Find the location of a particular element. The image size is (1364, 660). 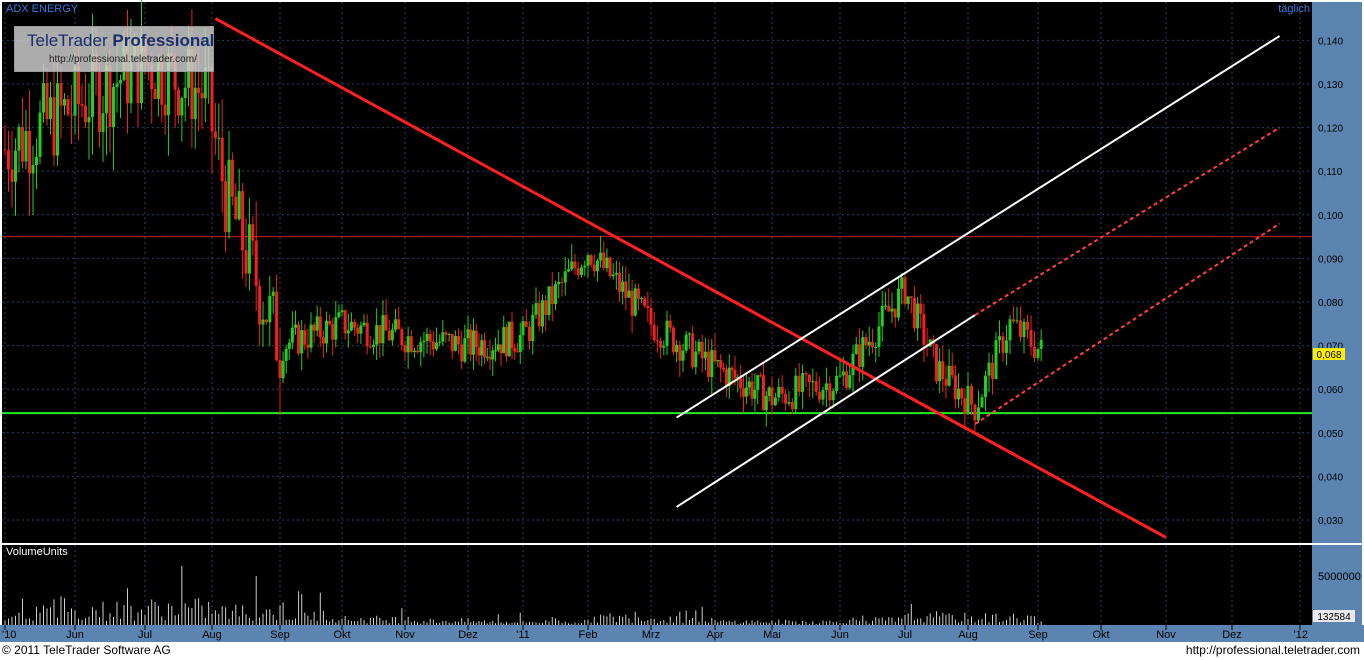

volume-last-value: 132584 is located at coordinates (1334, 617).